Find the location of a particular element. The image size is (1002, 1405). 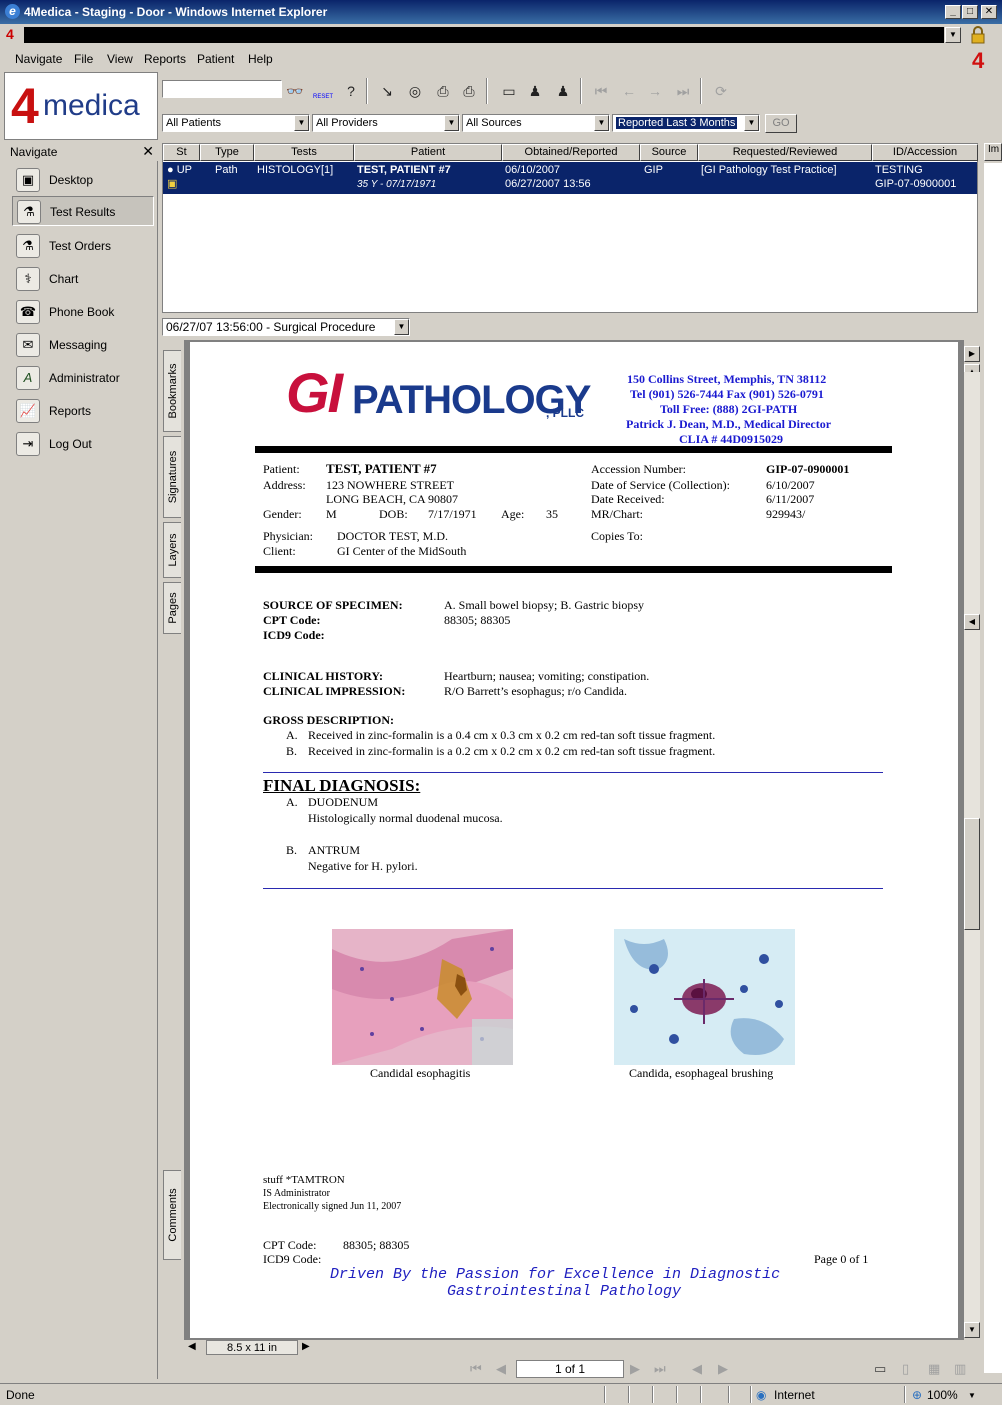

col-requested: Requested/Reviewed is located at coordinates (785, 152).